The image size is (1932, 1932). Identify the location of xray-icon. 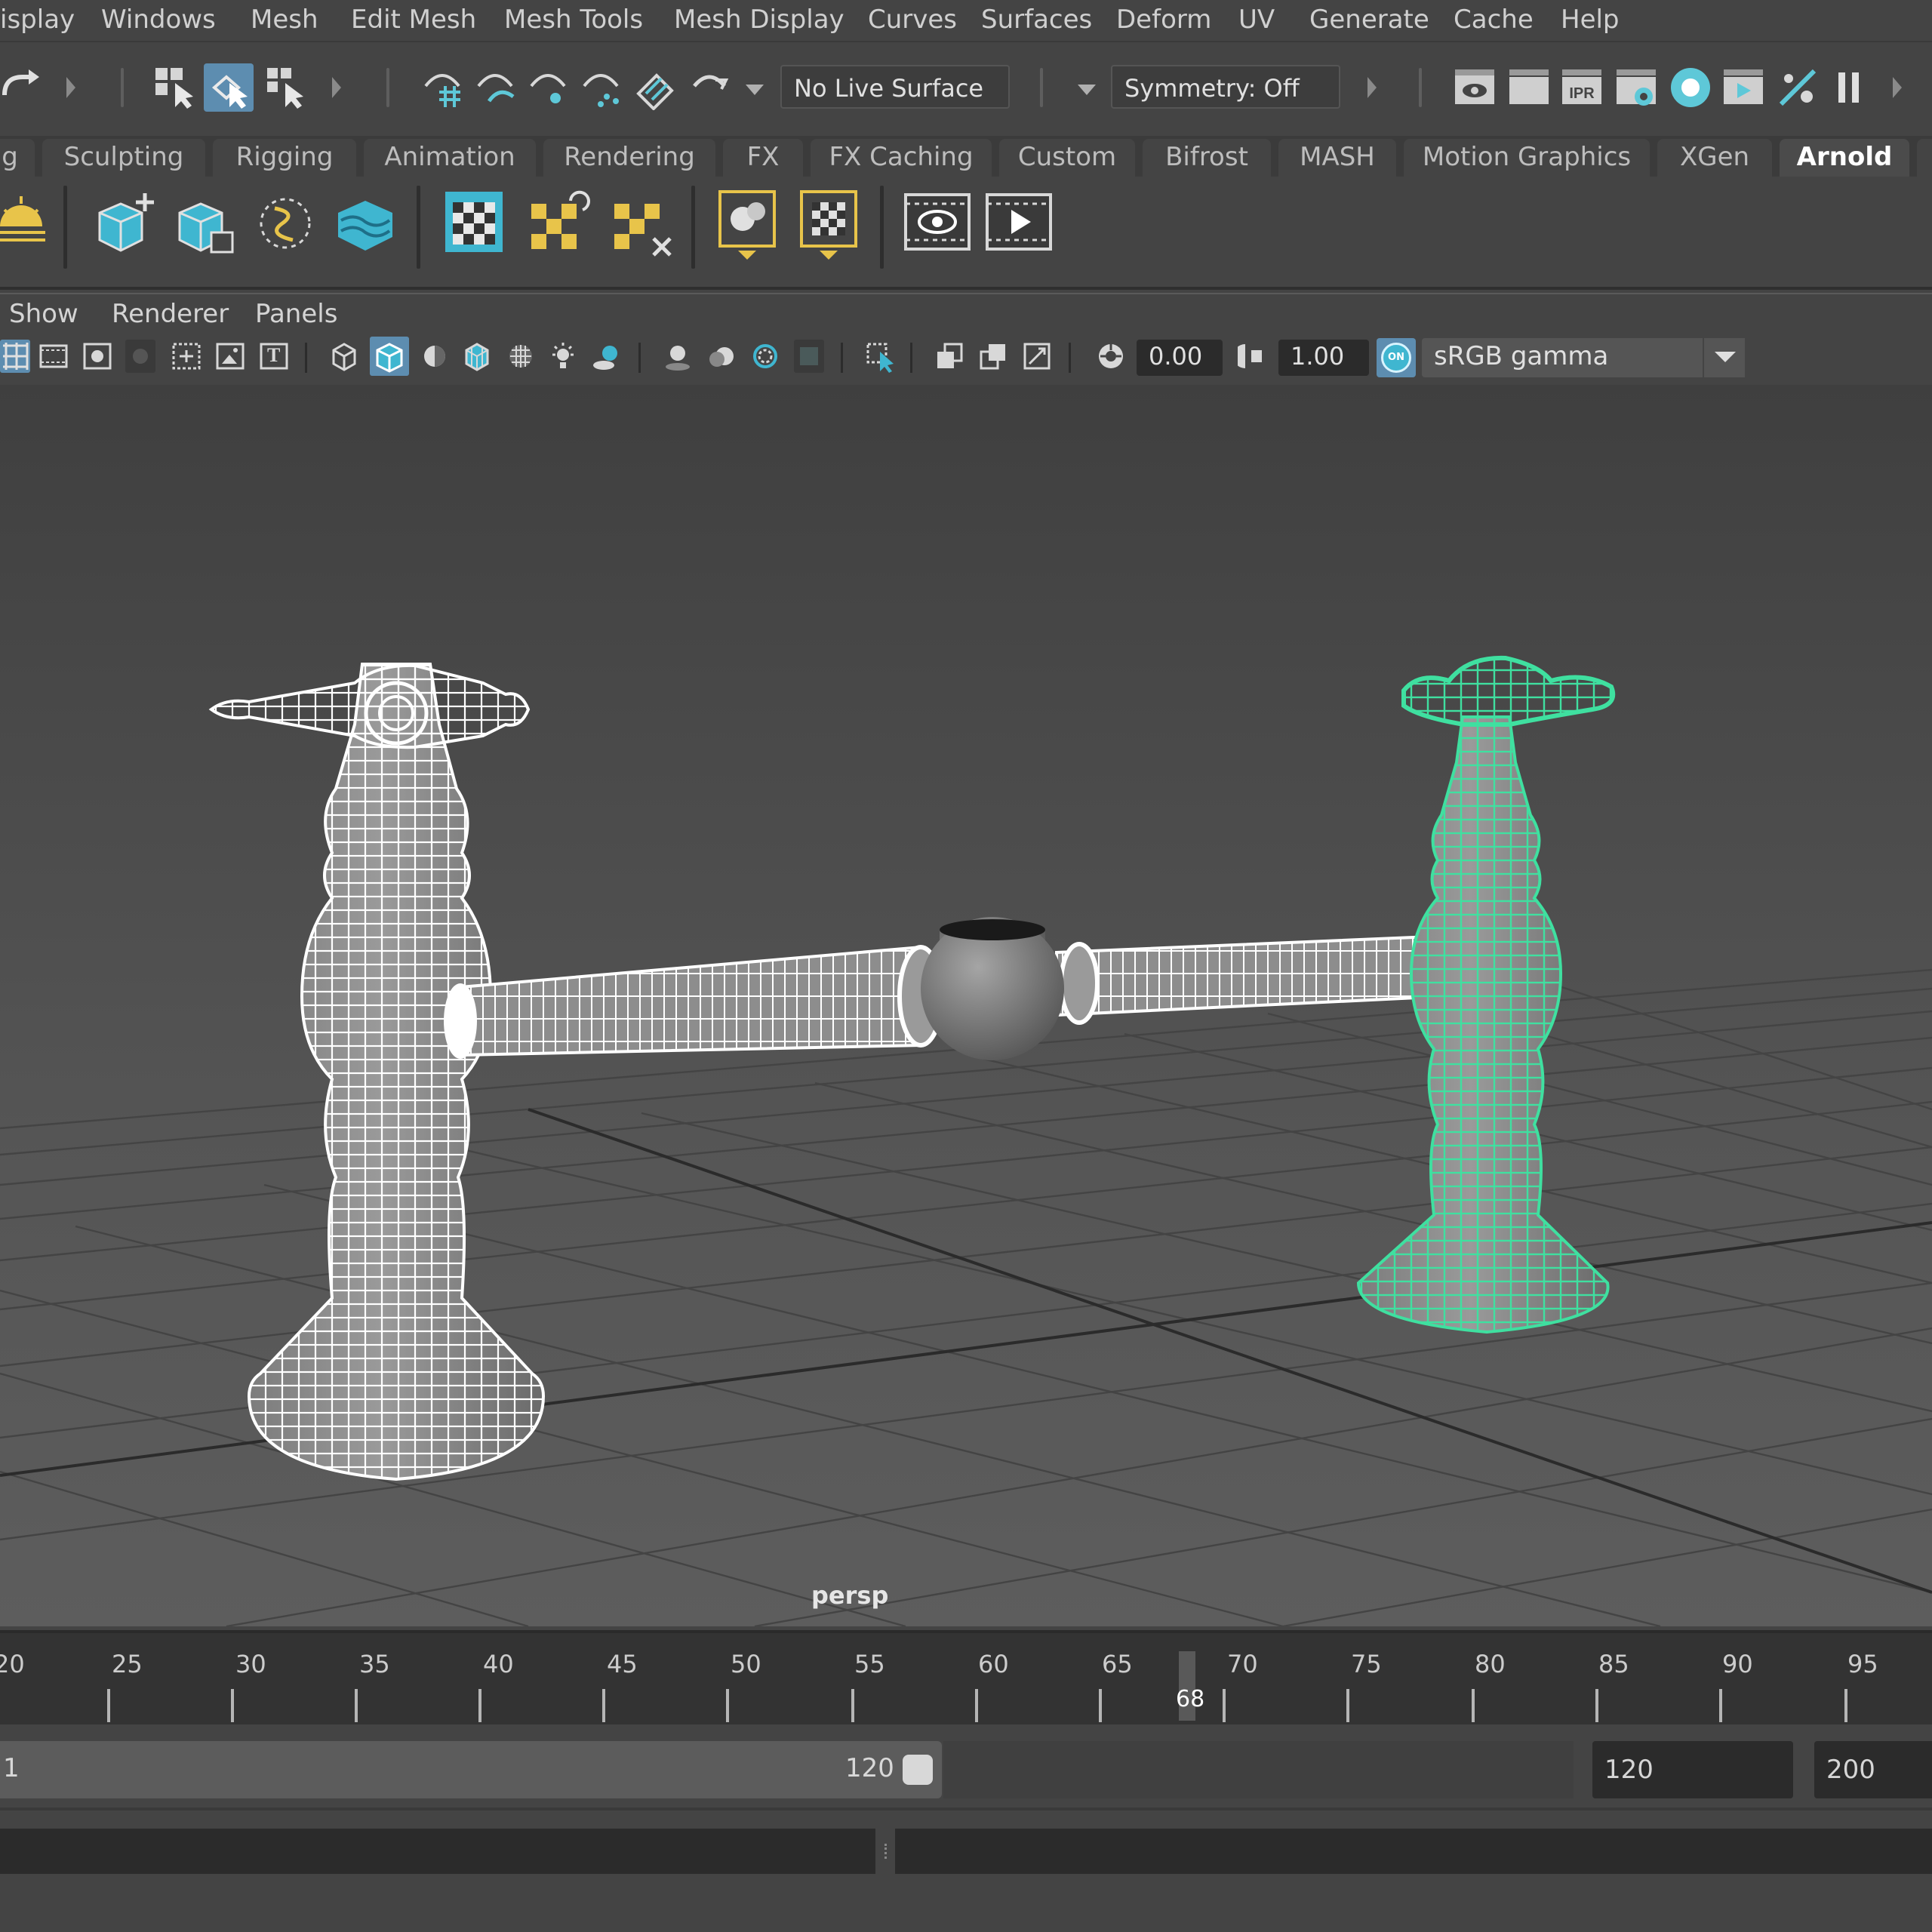
(949, 356).